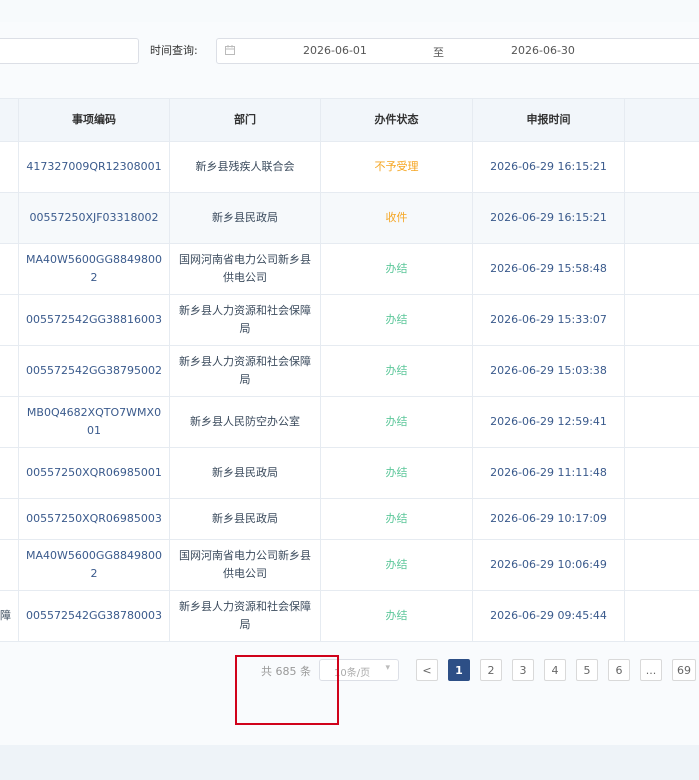 This screenshot has height=780, width=699. What do you see at coordinates (662, 120) in the screenshot?
I see `header-cell-extra` at bounding box center [662, 120].